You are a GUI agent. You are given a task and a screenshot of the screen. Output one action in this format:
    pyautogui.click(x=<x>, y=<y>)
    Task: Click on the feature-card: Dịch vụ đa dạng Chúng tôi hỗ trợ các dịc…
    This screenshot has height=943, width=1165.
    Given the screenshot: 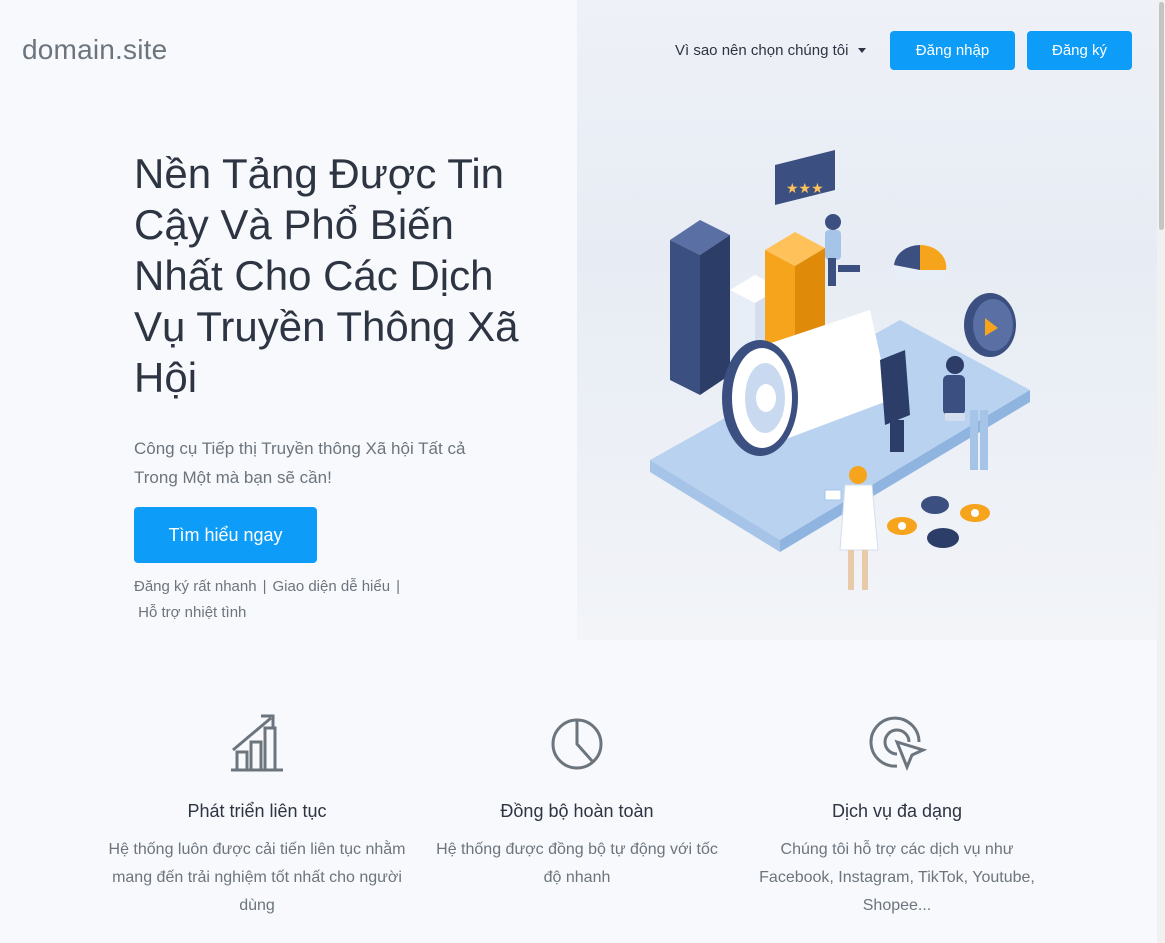 What is the action you would take?
    pyautogui.click(x=897, y=816)
    